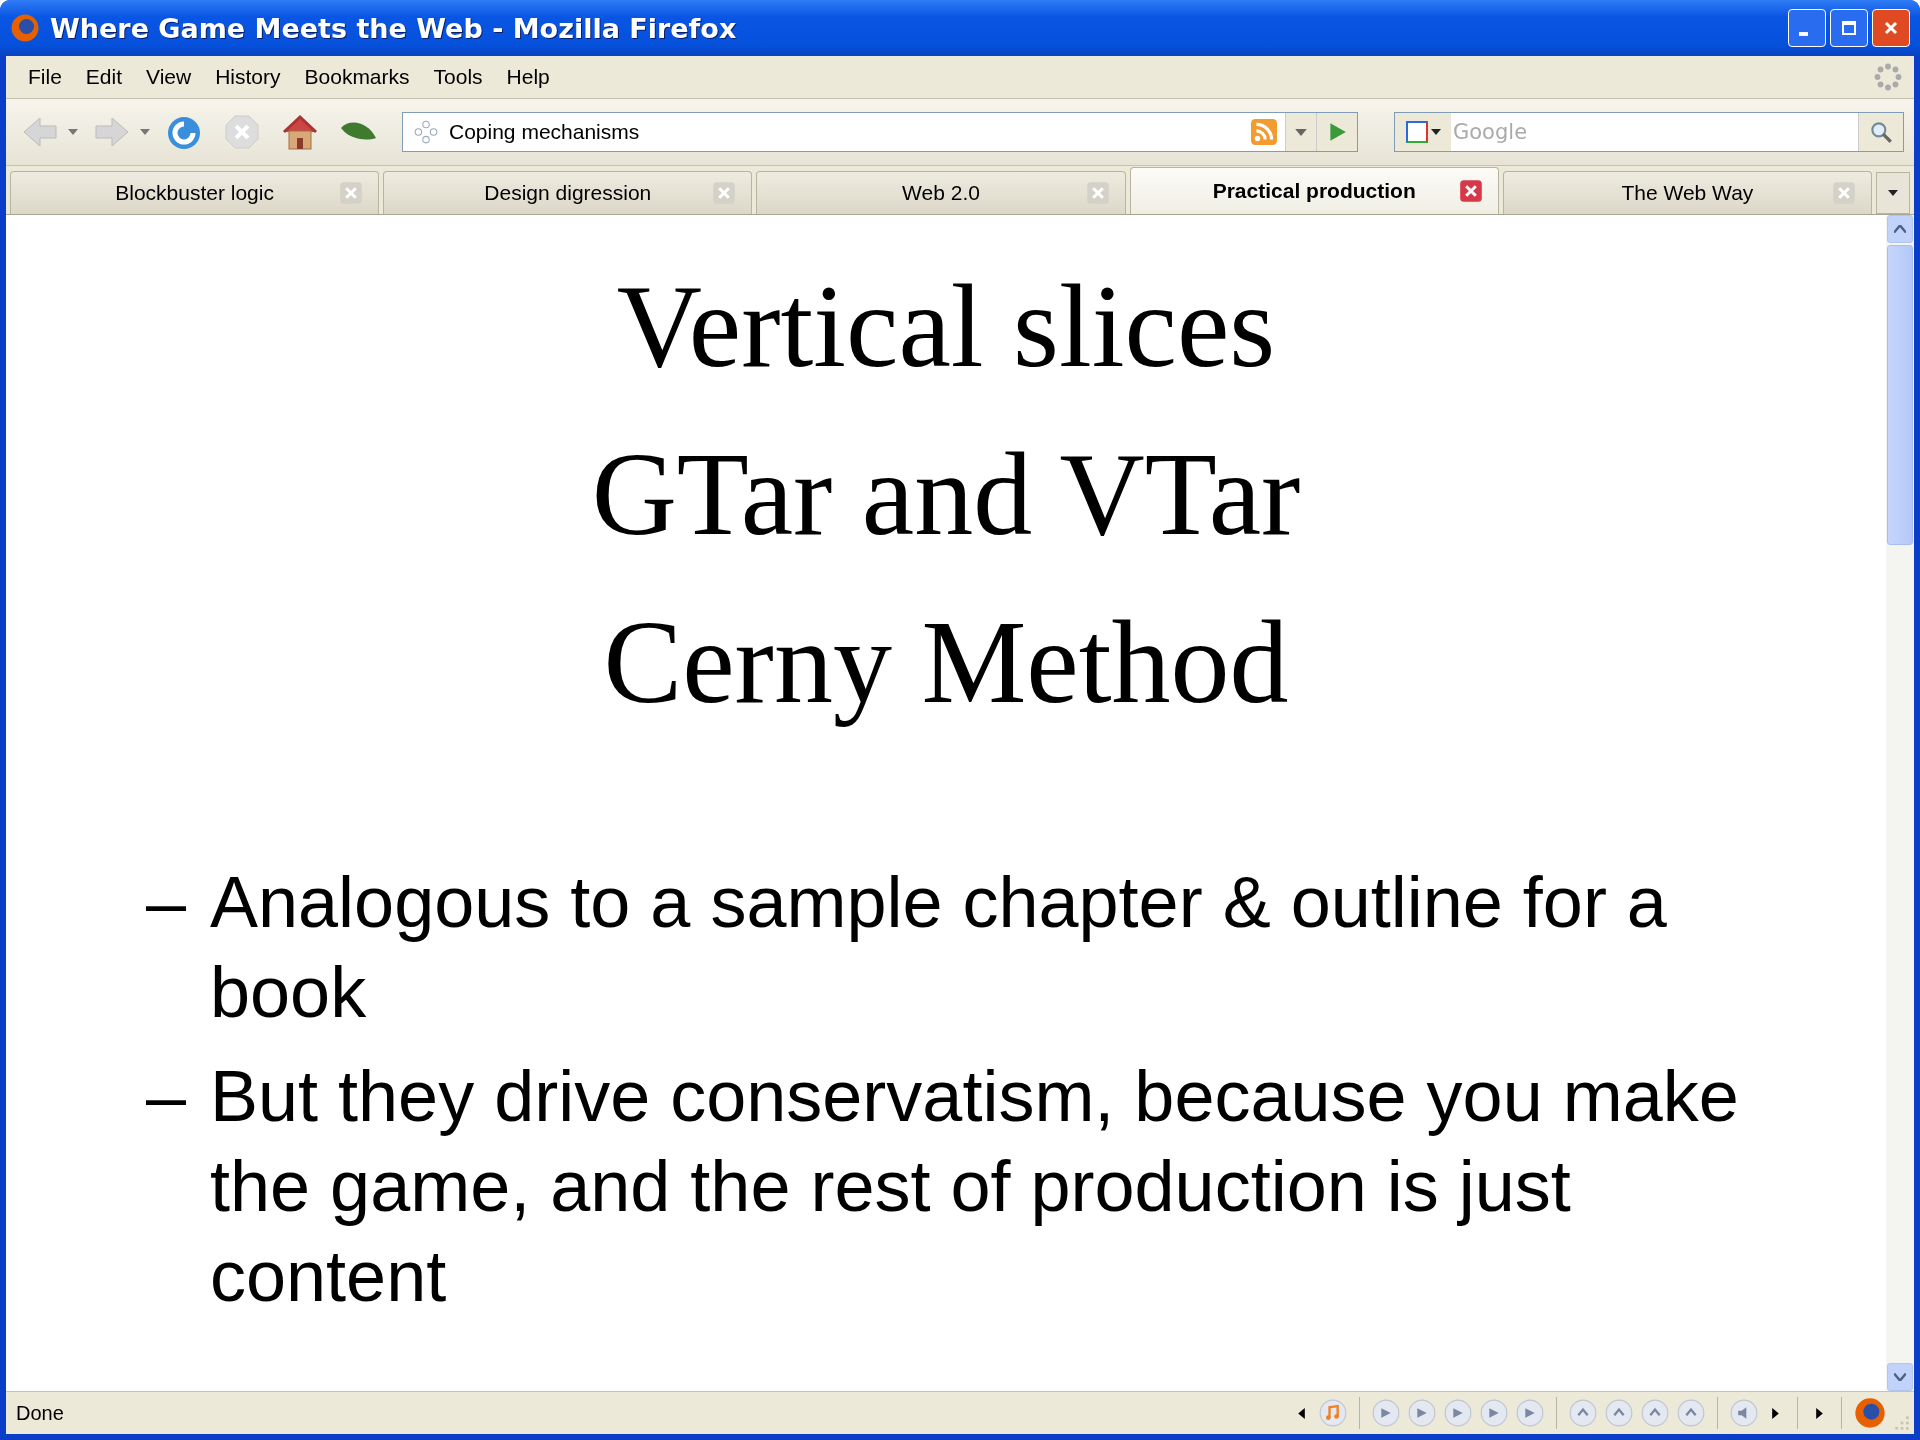 The width and height of the screenshot is (1920, 1440). Describe the element at coordinates (1900, 803) in the screenshot. I see `vertical-scrollbar` at that location.